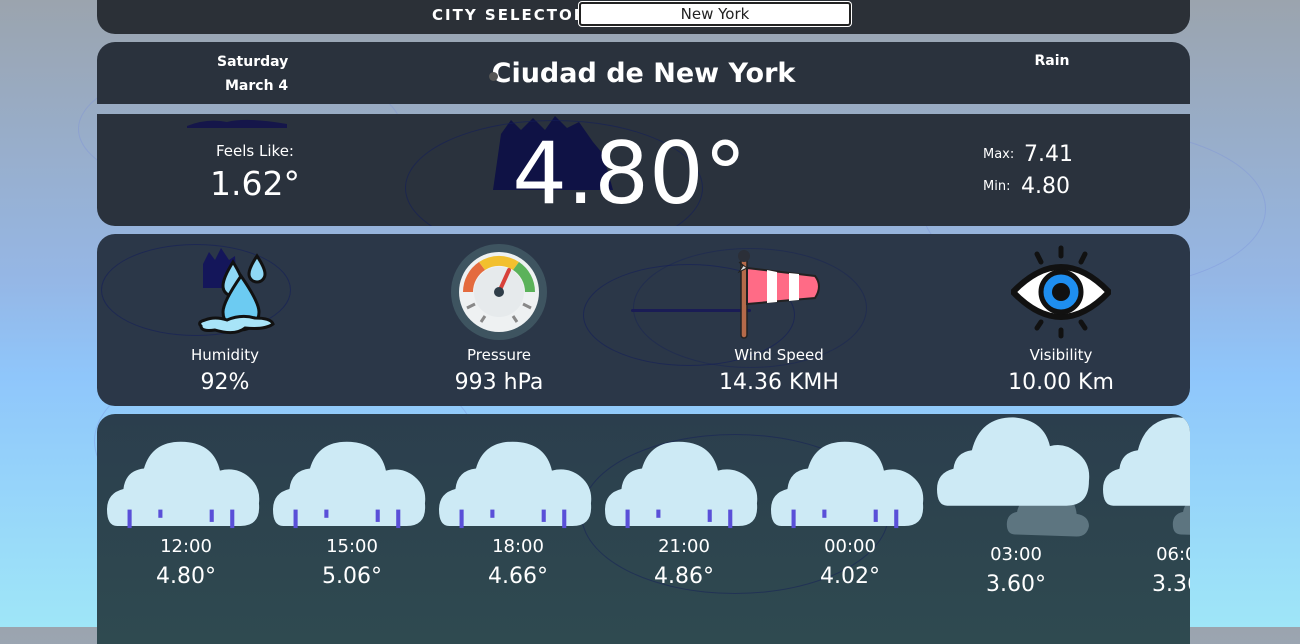  I want to click on windsock-icon, so click(778, 294).